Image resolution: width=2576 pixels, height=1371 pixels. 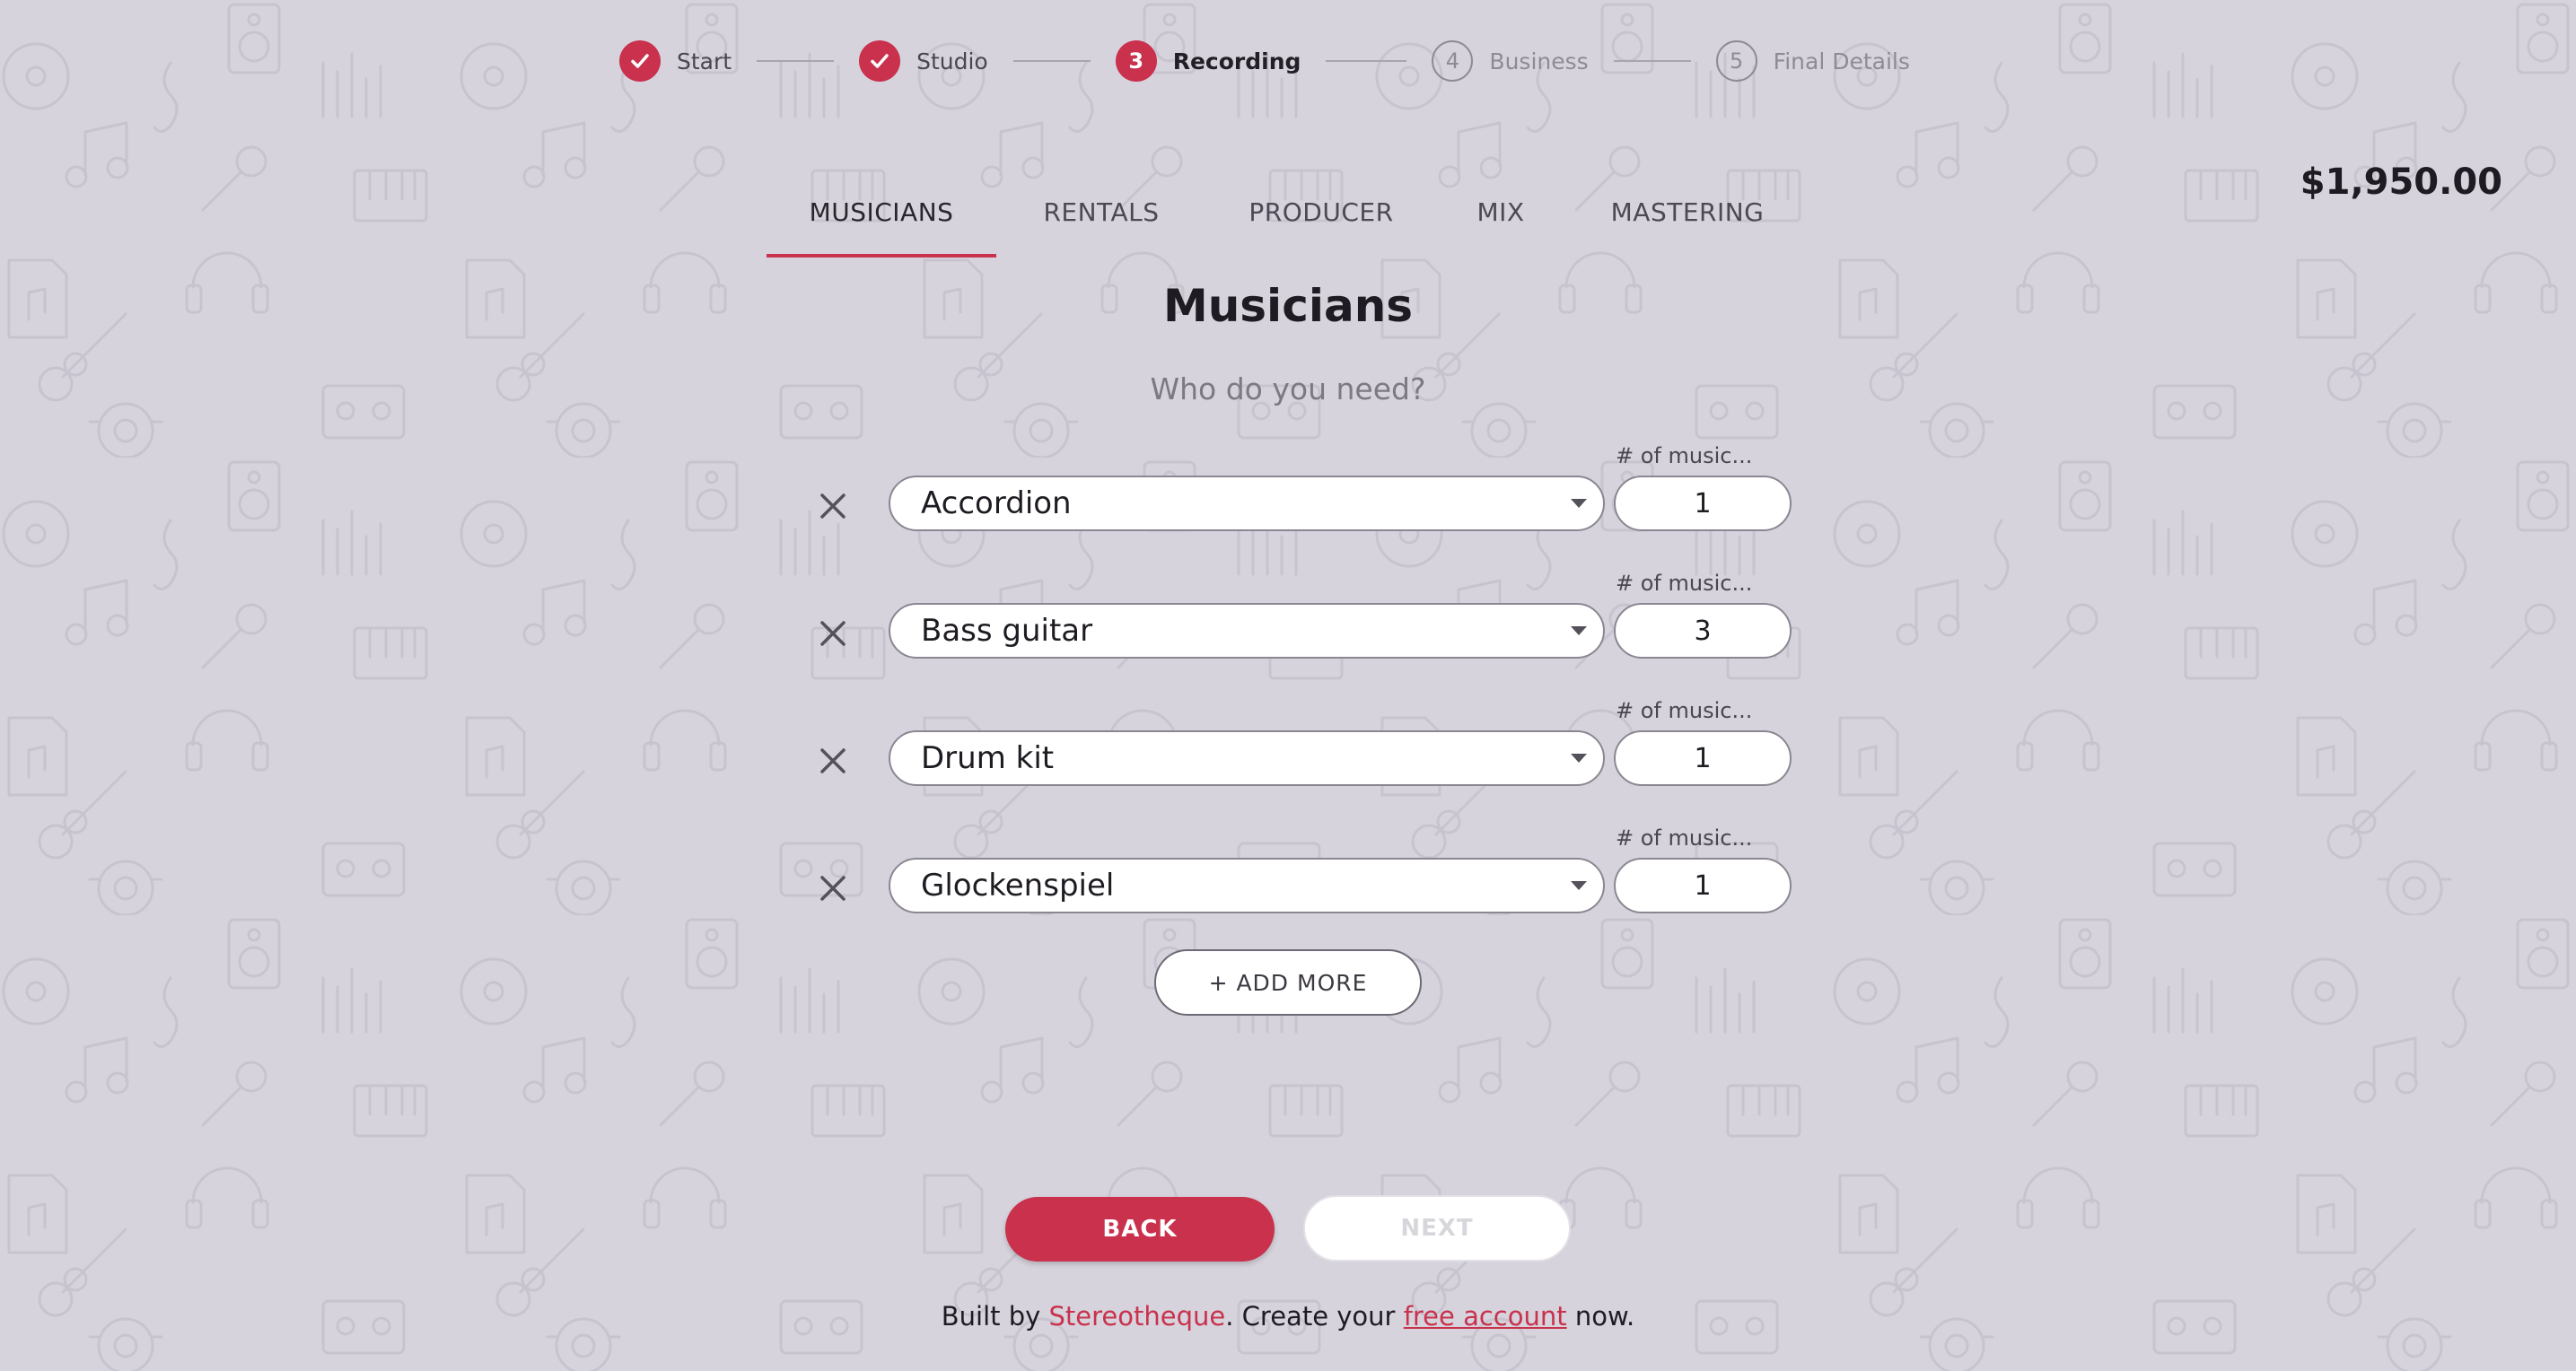 What do you see at coordinates (1539, 61) in the screenshot?
I see `step-business-label: Business` at bounding box center [1539, 61].